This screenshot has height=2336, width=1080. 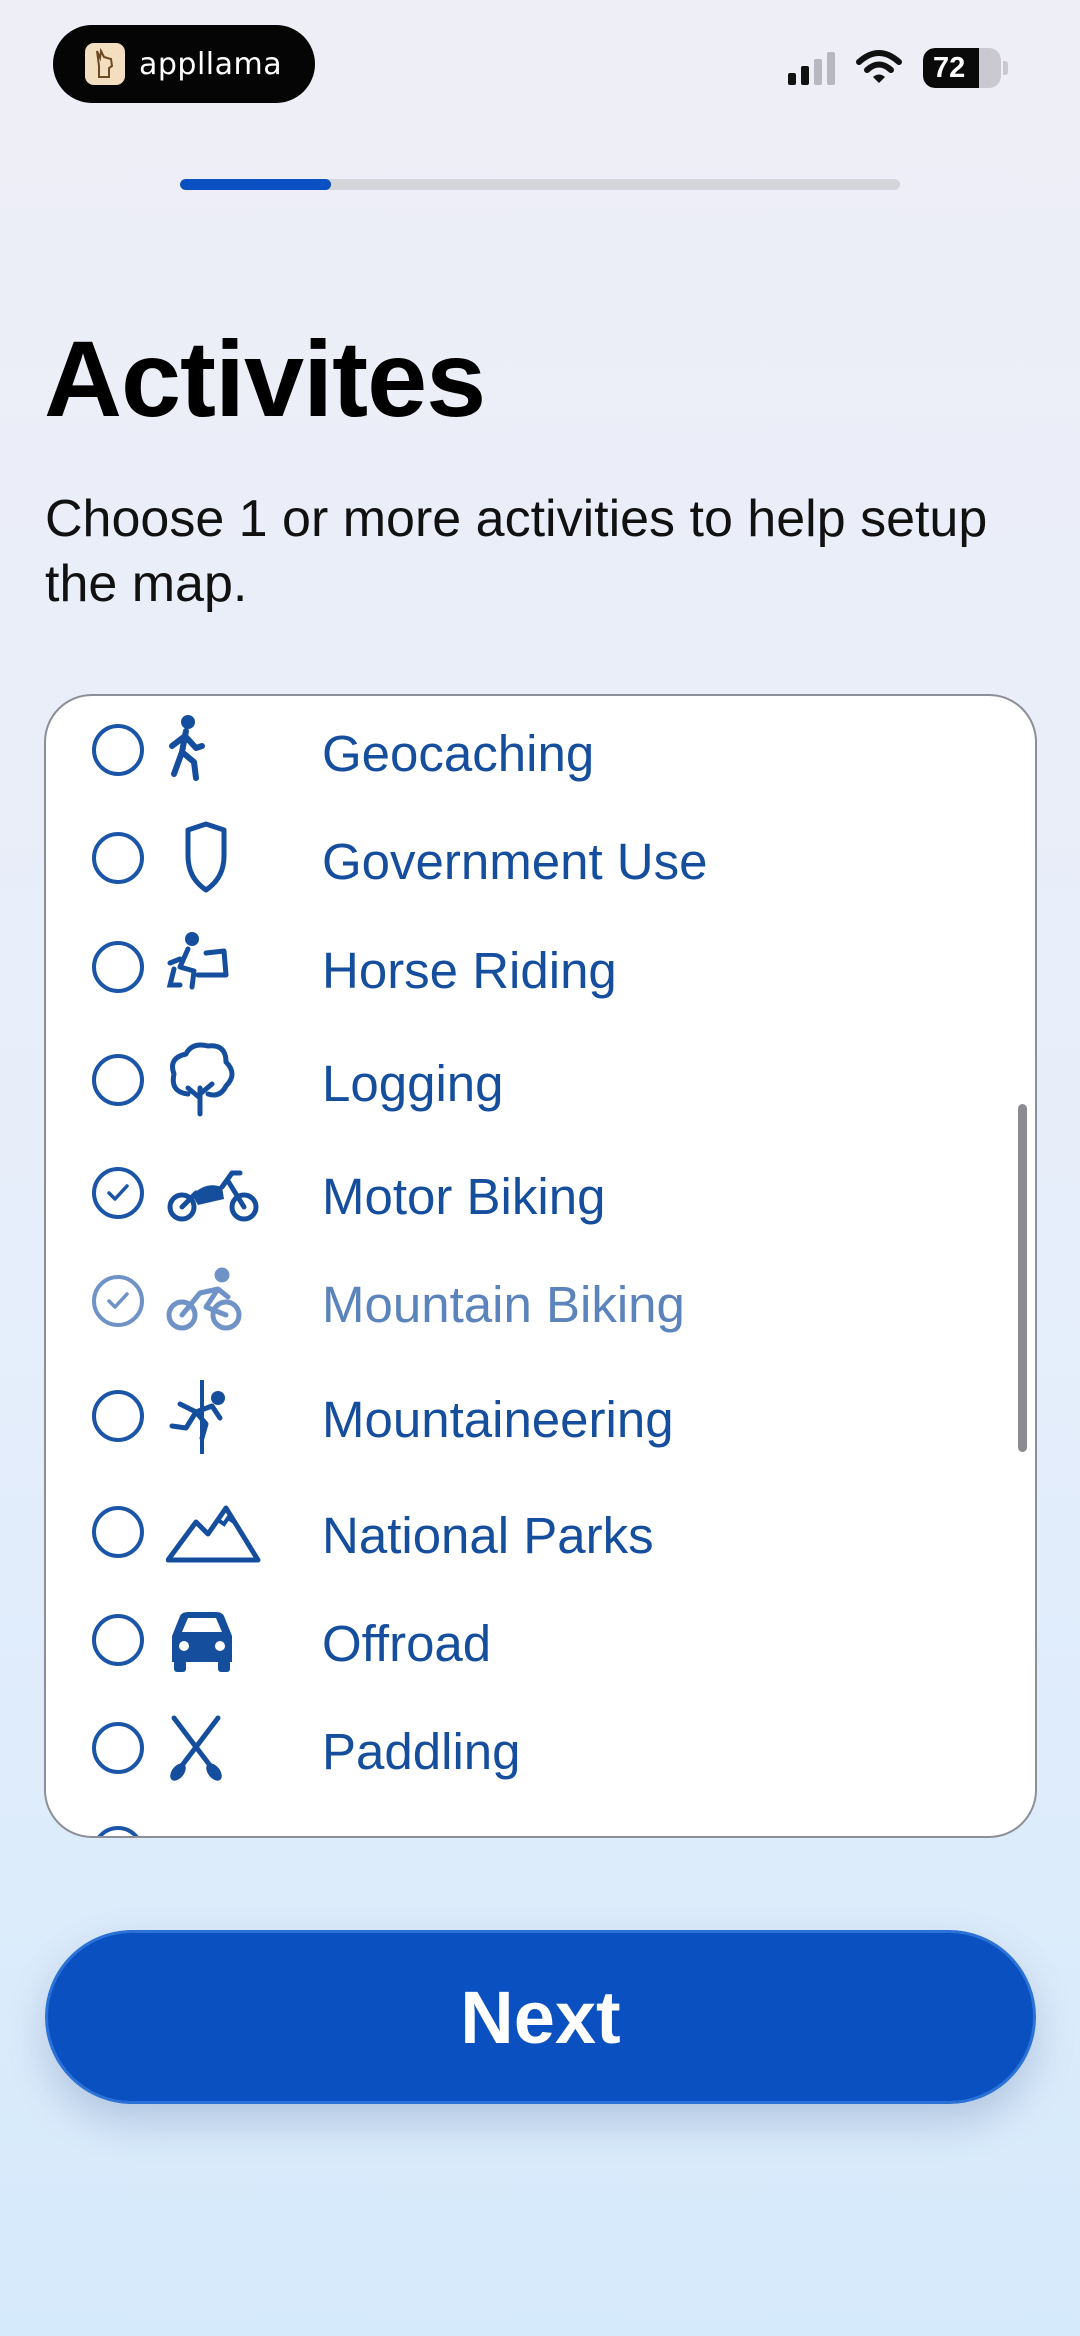 I want to click on activity-row-motor-biking: Motor Biking, so click(x=540, y=1179).